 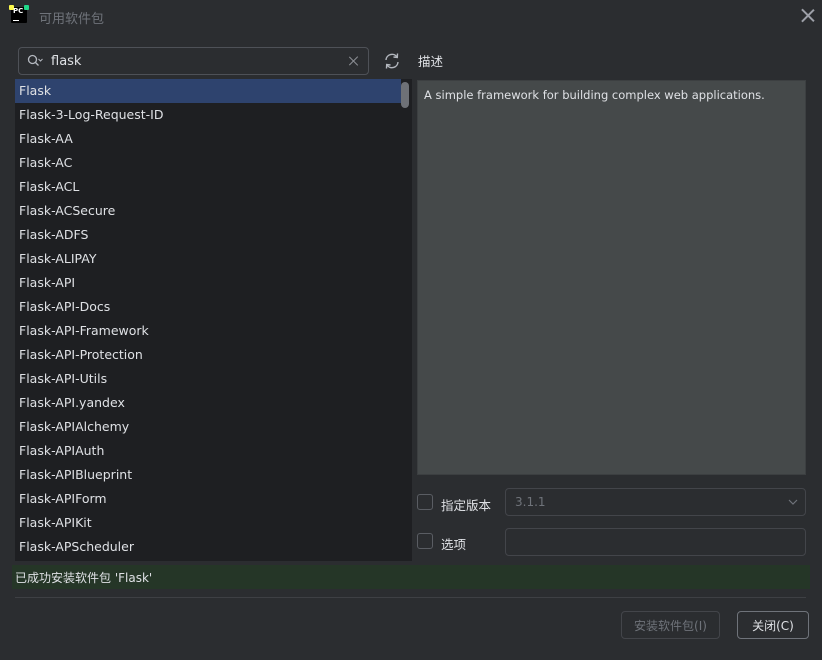 What do you see at coordinates (410, 597) in the screenshot?
I see `divider` at bounding box center [410, 597].